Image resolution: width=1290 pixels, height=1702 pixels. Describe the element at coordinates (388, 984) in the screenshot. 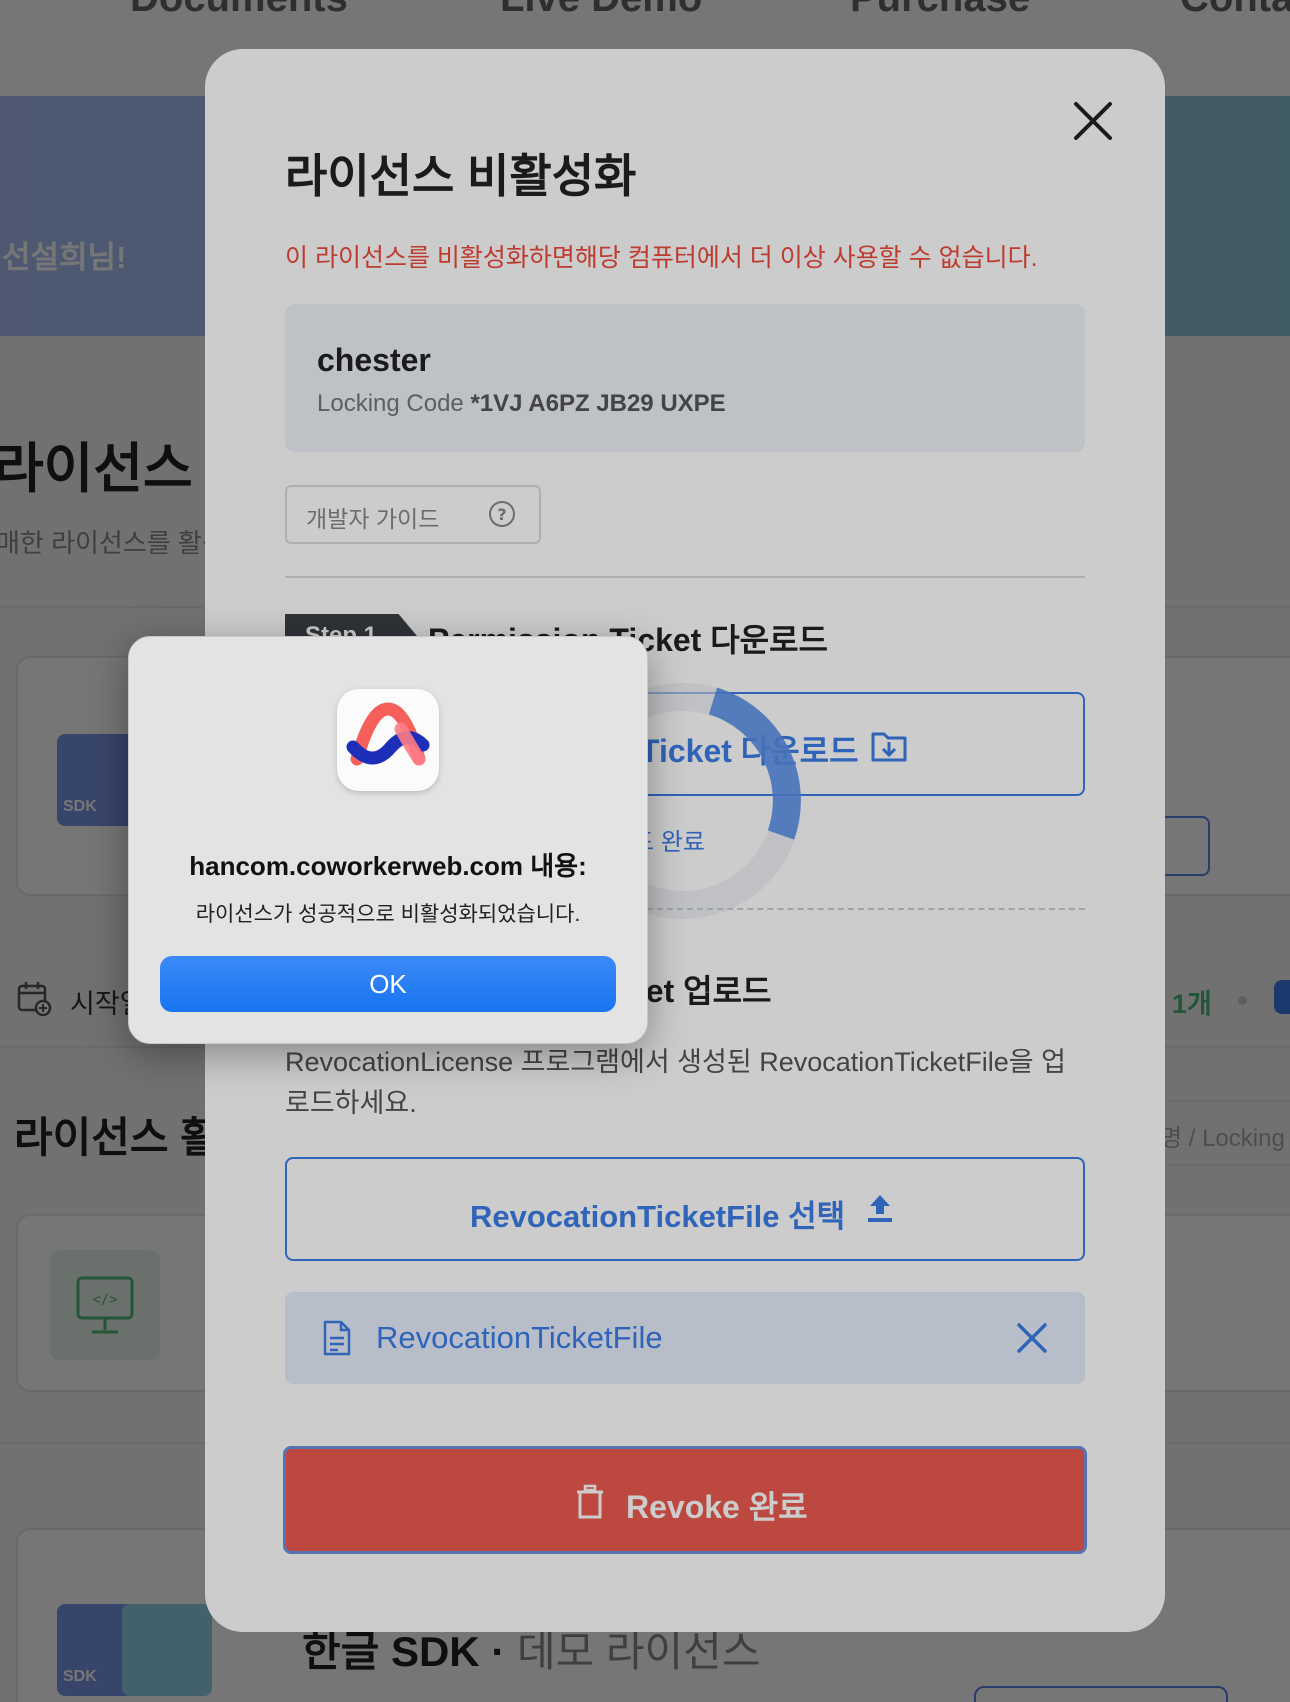

I see `ok-button: OK` at that location.